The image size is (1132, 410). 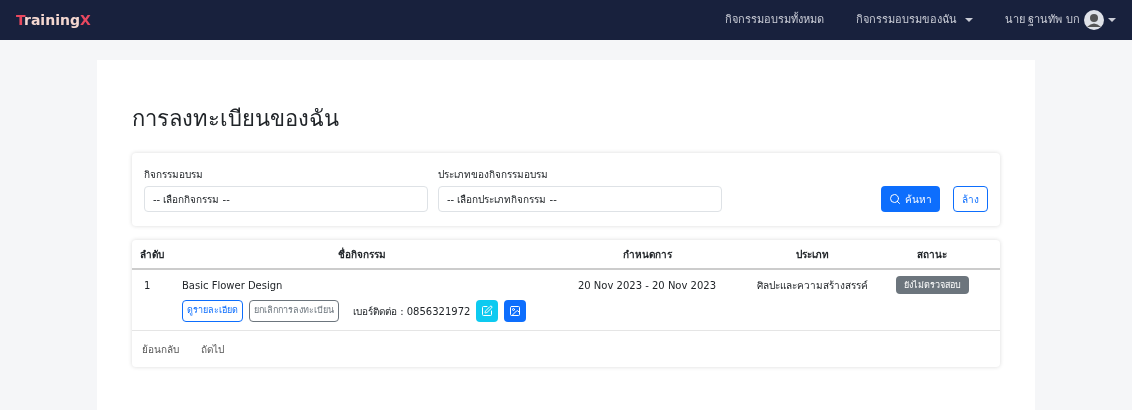 What do you see at coordinates (812, 254) in the screenshot?
I see `column-header: ประเภท` at bounding box center [812, 254].